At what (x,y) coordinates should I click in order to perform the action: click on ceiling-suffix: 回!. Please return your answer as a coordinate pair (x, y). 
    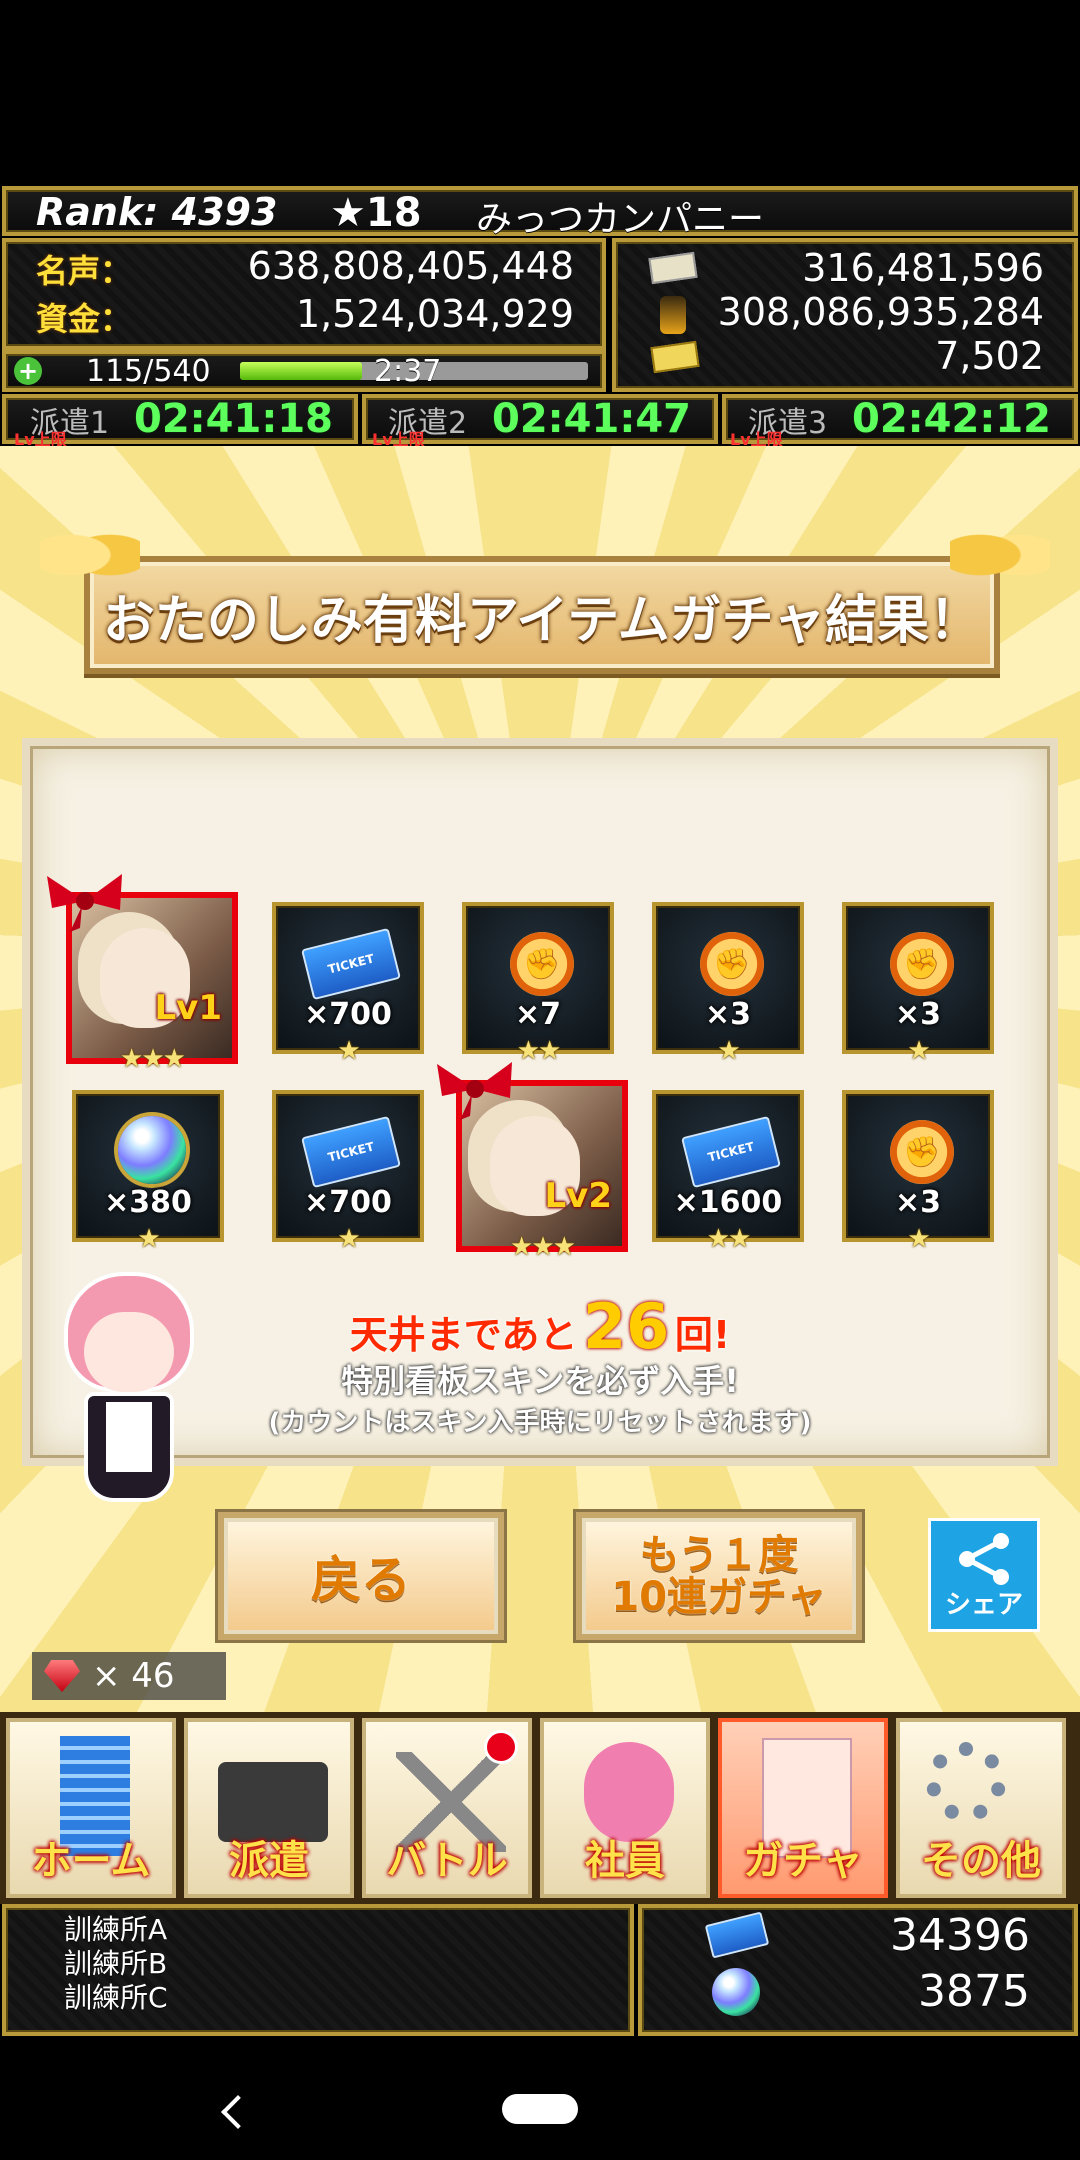
    Looking at the image, I should click on (702, 1335).